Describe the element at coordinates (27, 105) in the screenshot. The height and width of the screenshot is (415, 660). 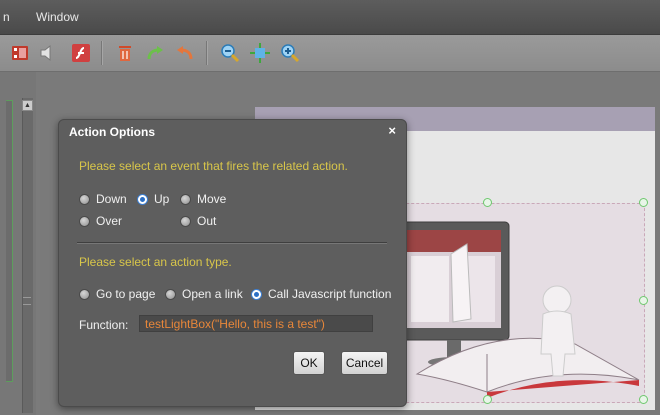
I see `scroll-up-icon: ▲` at that location.